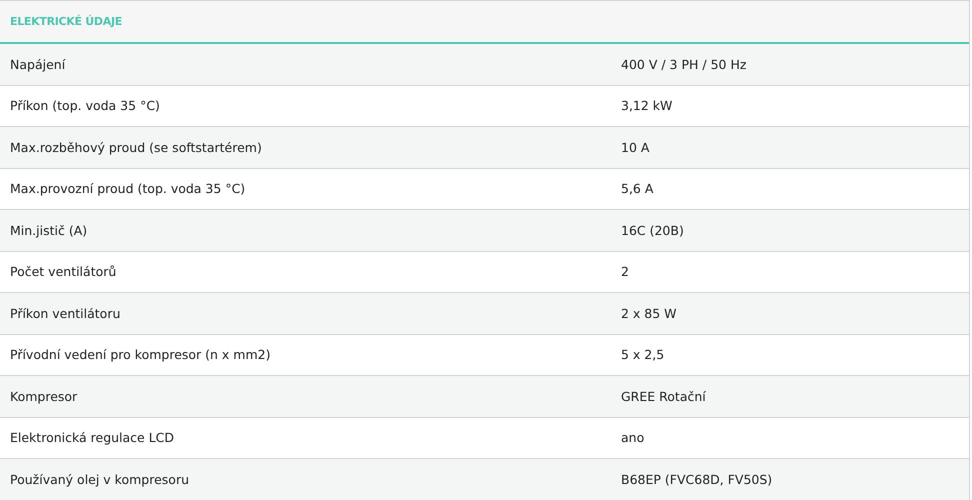 The width and height of the screenshot is (972, 500). Describe the element at coordinates (127, 188) in the screenshot. I see `table-cell-text: Max.provozní proud (top. voda 35 °C)` at that location.